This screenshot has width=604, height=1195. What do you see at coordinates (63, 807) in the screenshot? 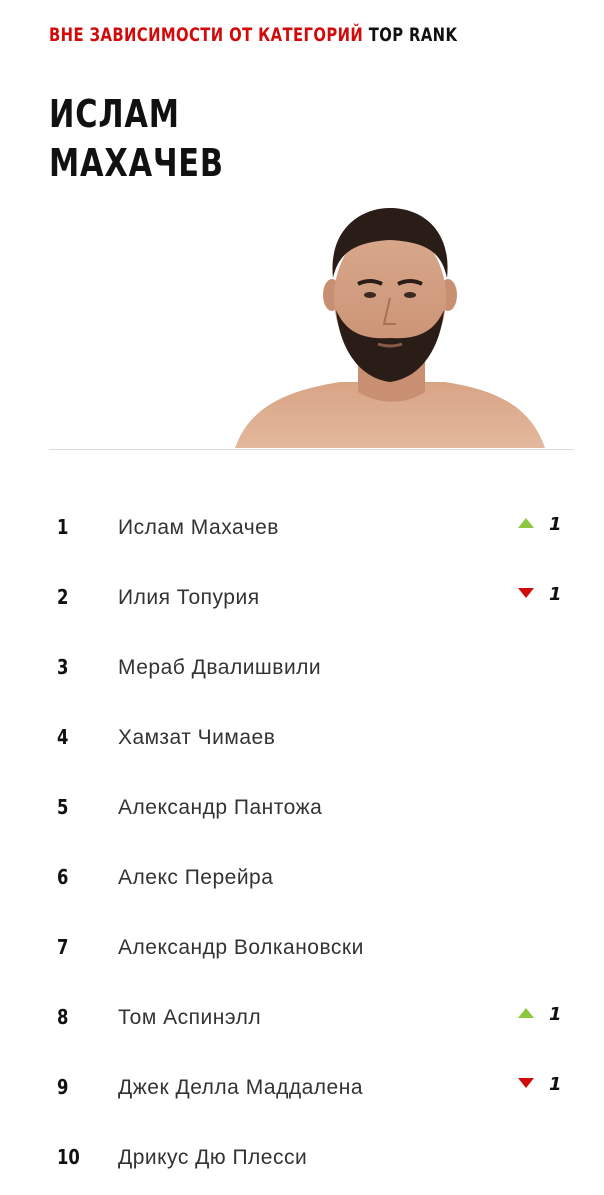
I see `rank-number: 5` at bounding box center [63, 807].